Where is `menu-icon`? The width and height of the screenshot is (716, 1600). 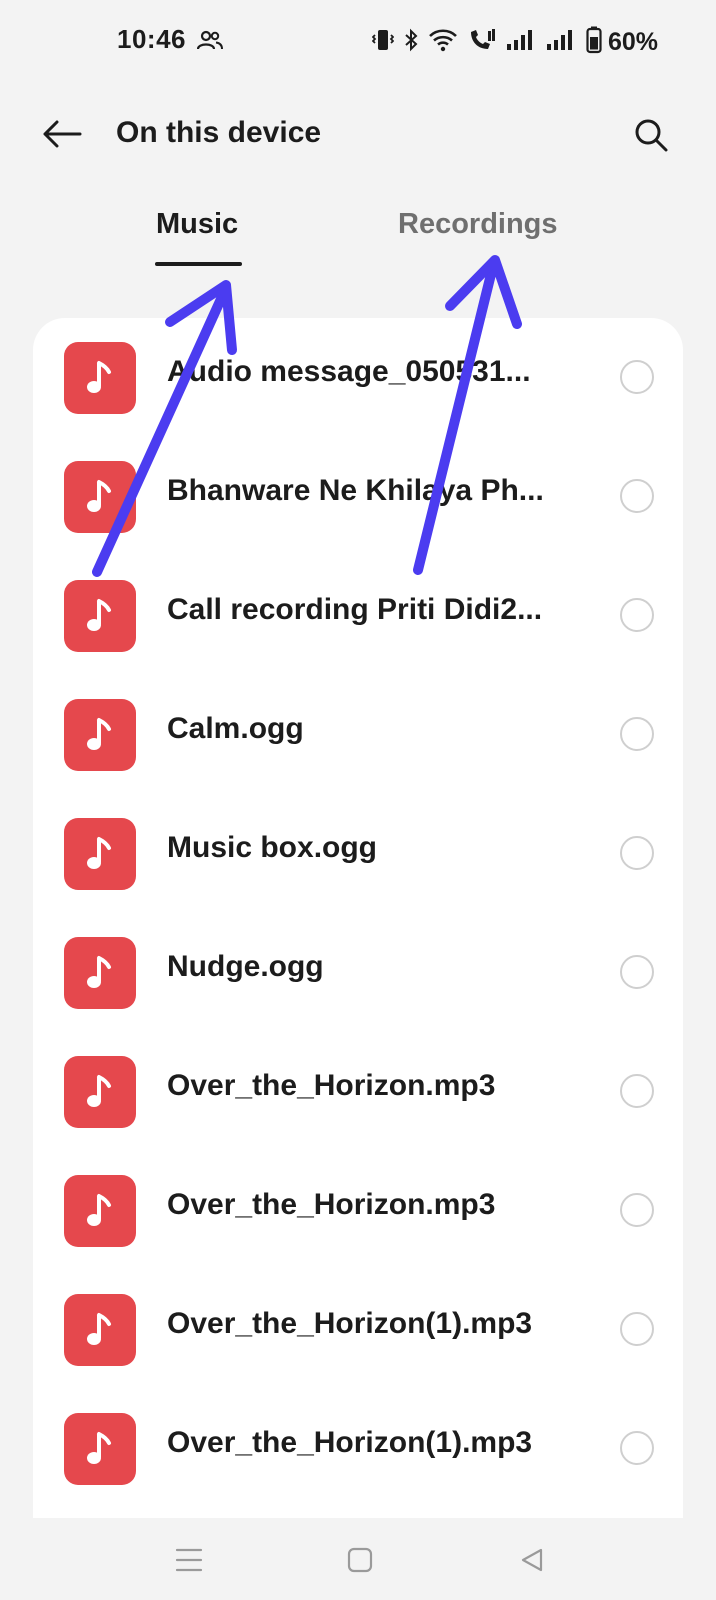 menu-icon is located at coordinates (189, 1560).